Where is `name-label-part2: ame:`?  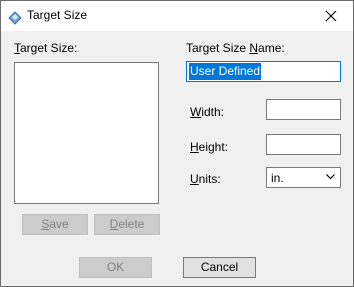 name-label-part2: ame: is located at coordinates (271, 48).